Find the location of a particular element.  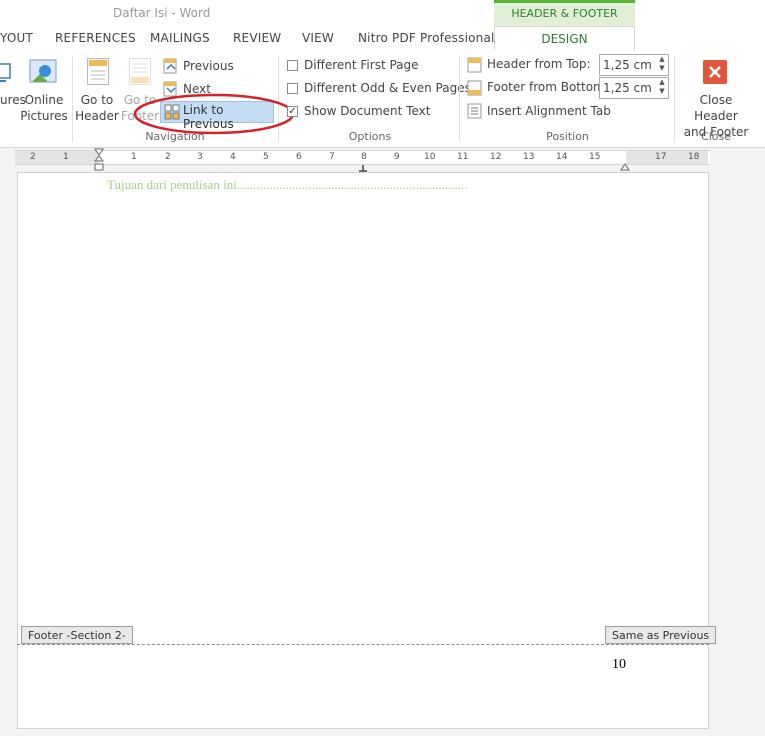

footer-from-bottom-input: 1,25 cm ▲ ▼ is located at coordinates (634, 88).